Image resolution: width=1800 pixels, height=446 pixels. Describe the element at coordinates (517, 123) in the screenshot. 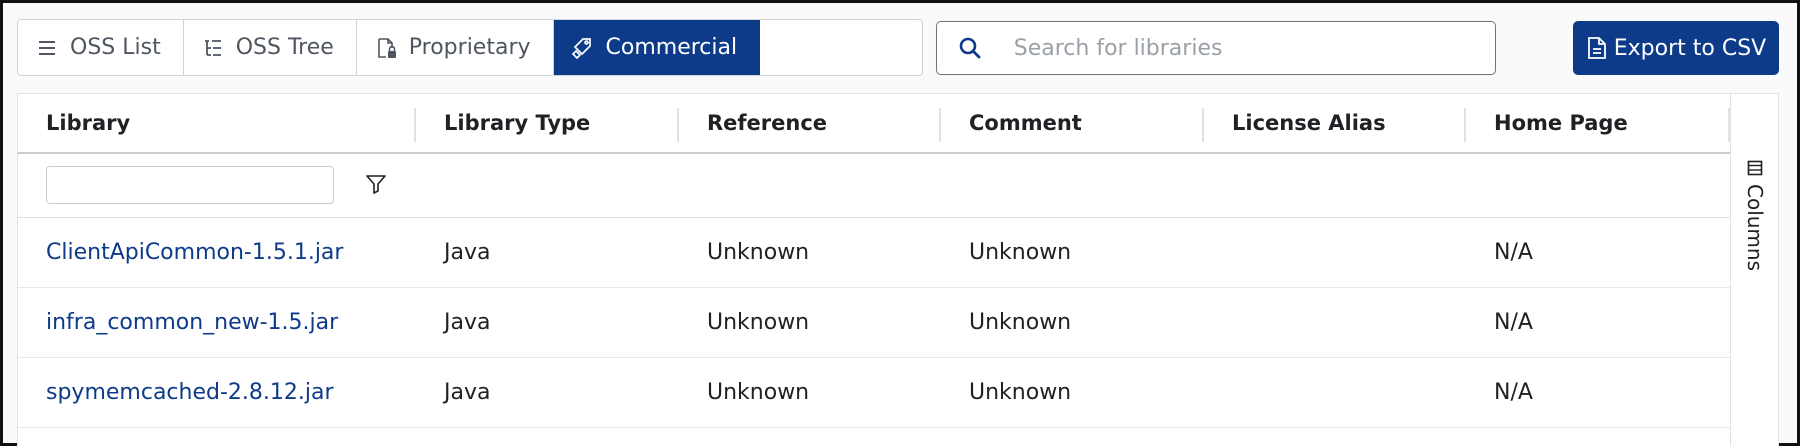

I see `column-header-label: Library Type` at that location.